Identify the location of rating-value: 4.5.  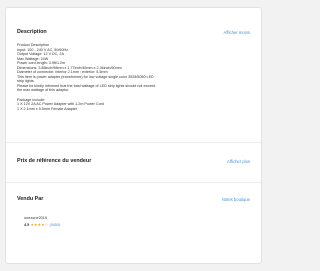
(27, 224).